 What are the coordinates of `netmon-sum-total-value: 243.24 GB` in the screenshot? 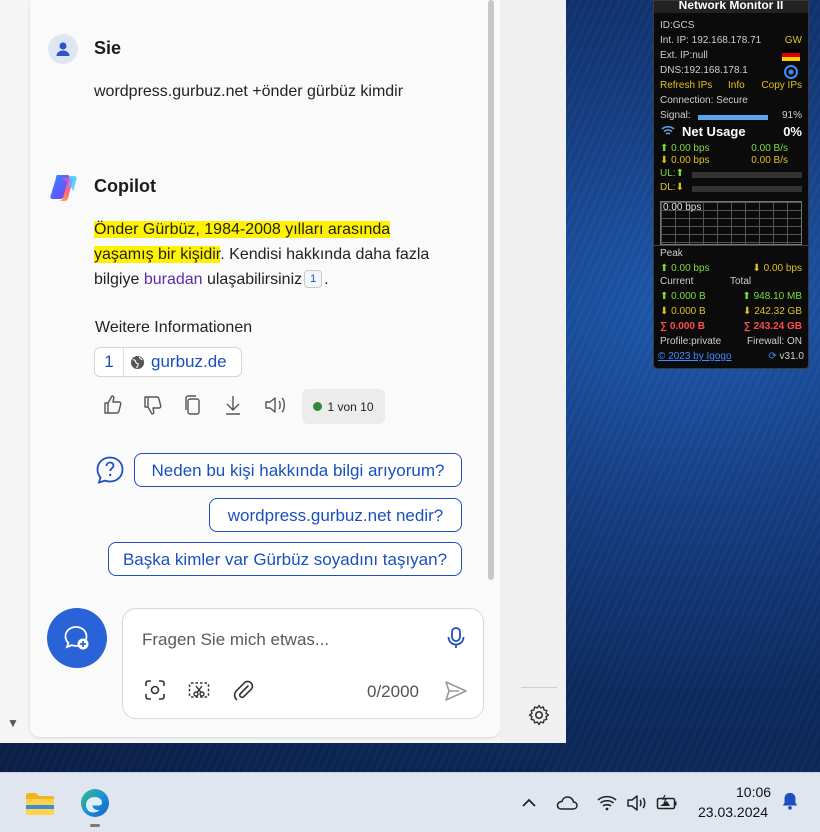 It's located at (777, 326).